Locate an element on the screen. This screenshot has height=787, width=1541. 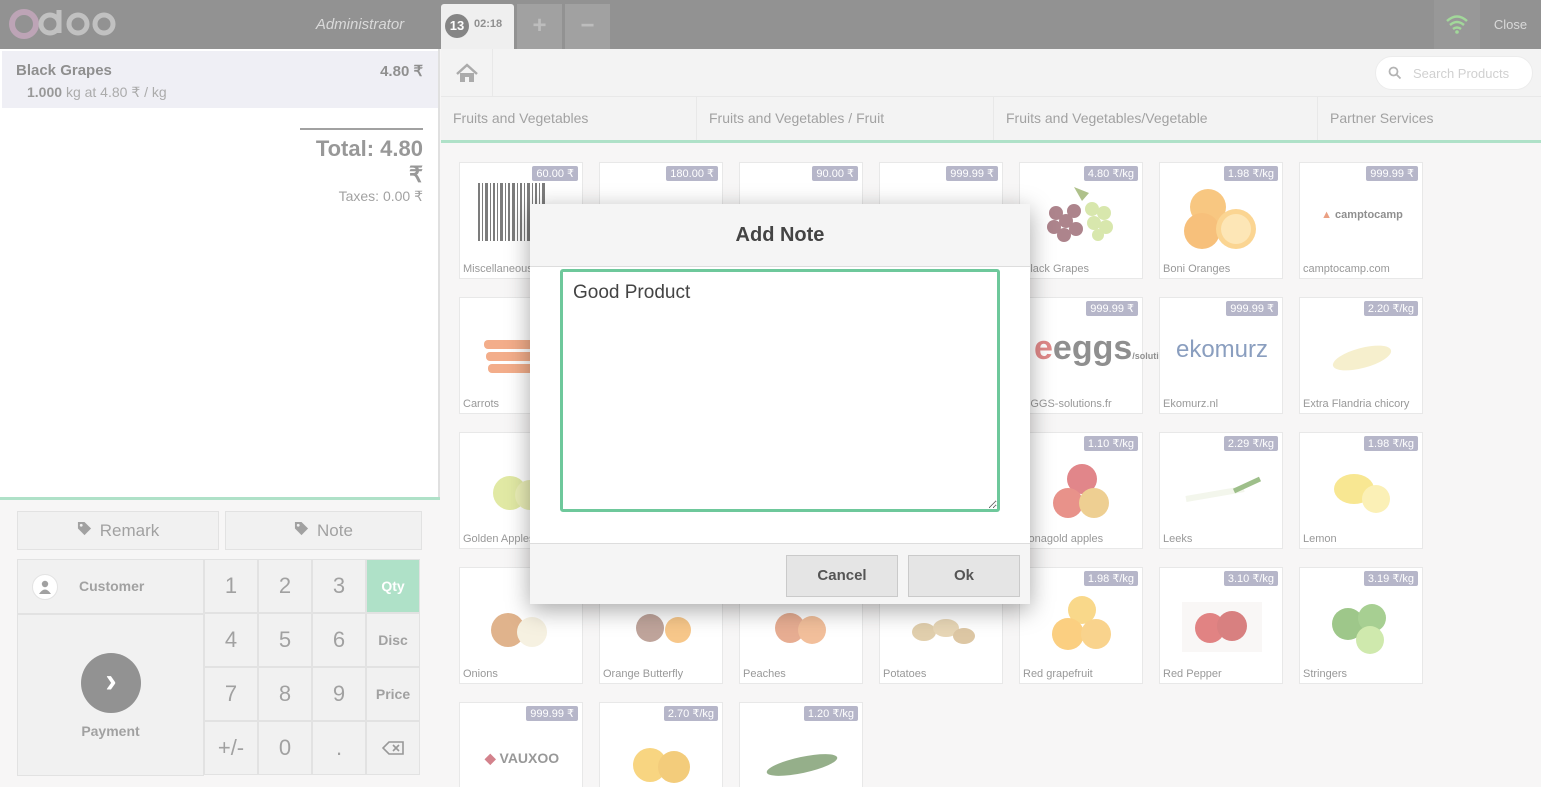
dialog-title: Add Note is located at coordinates (780, 235).